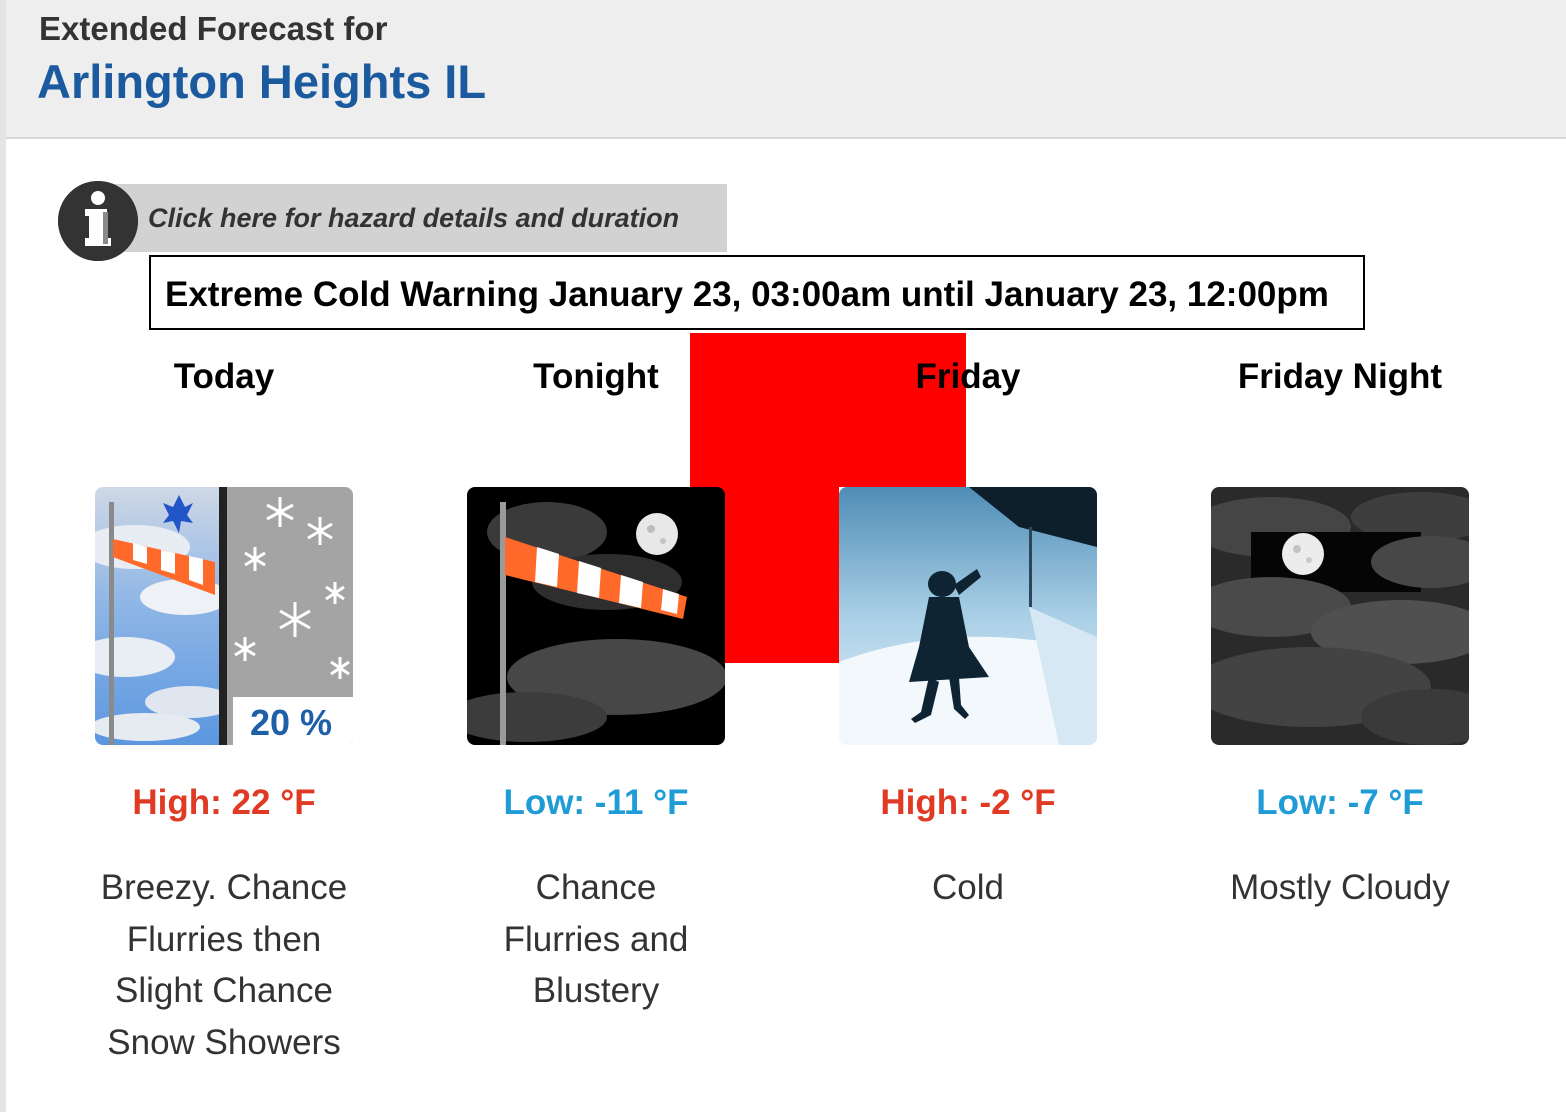  What do you see at coordinates (1340, 802) in the screenshot?
I see `temp-friday-night: Low: -7 °F` at bounding box center [1340, 802].